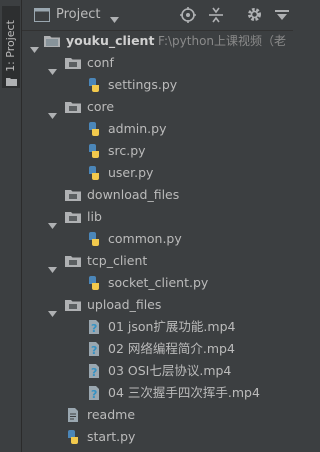 Image resolution: width=320 pixels, height=452 pixels. What do you see at coordinates (254, 16) in the screenshot?
I see `gear-icon` at bounding box center [254, 16].